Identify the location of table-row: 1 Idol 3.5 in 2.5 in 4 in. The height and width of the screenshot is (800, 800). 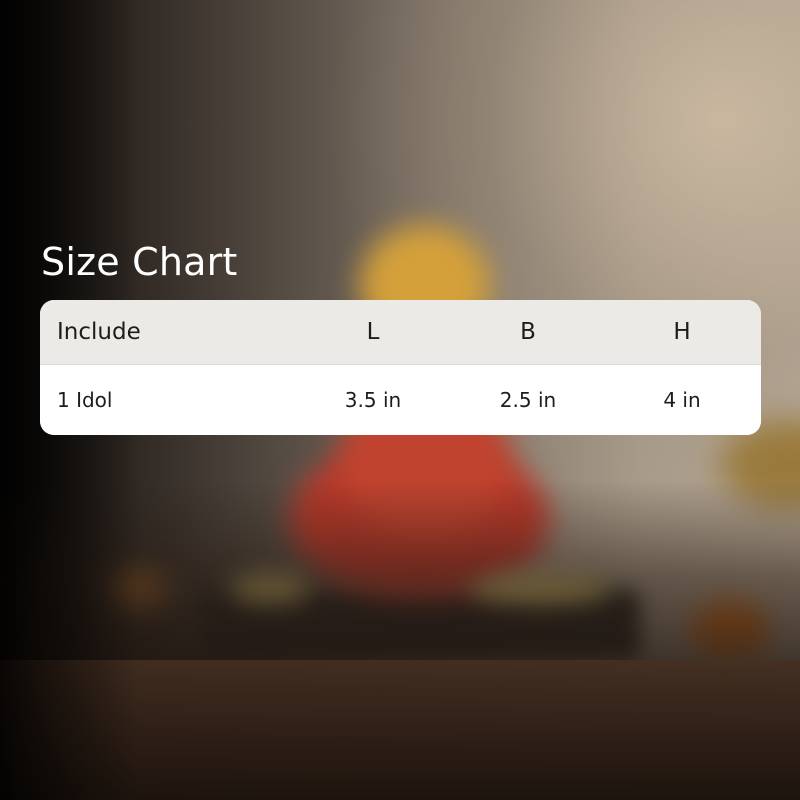
(400, 400).